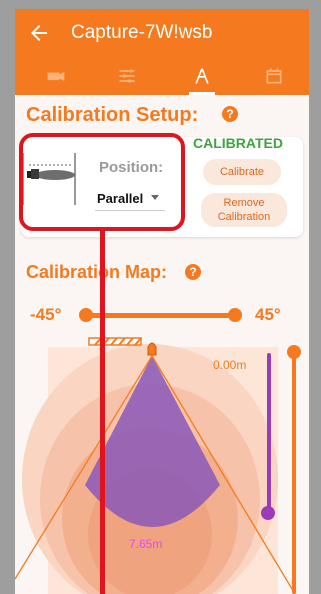 Image resolution: width=321 pixels, height=594 pixels. What do you see at coordinates (294, 352) in the screenshot?
I see `sensitivity-slider-handle` at bounding box center [294, 352].